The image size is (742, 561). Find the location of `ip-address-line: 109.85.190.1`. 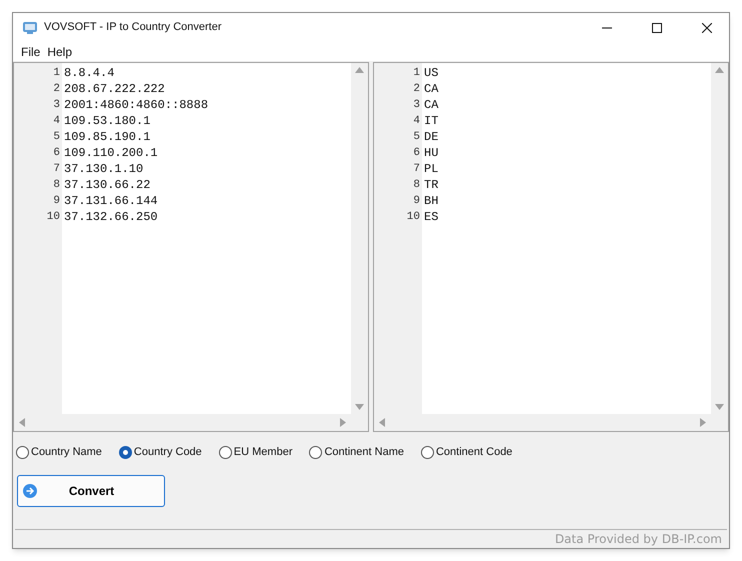

ip-address-line: 109.85.190.1 is located at coordinates (107, 137).